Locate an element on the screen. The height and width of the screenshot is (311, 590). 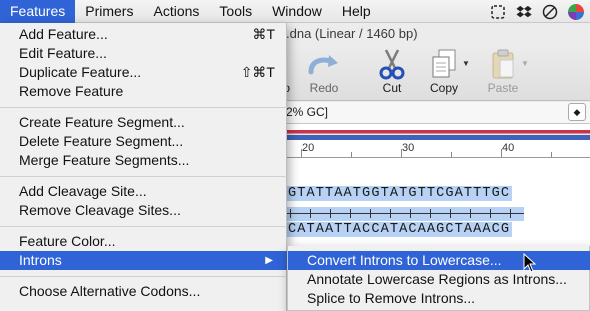
cut-button: Cut is located at coordinates (392, 73).